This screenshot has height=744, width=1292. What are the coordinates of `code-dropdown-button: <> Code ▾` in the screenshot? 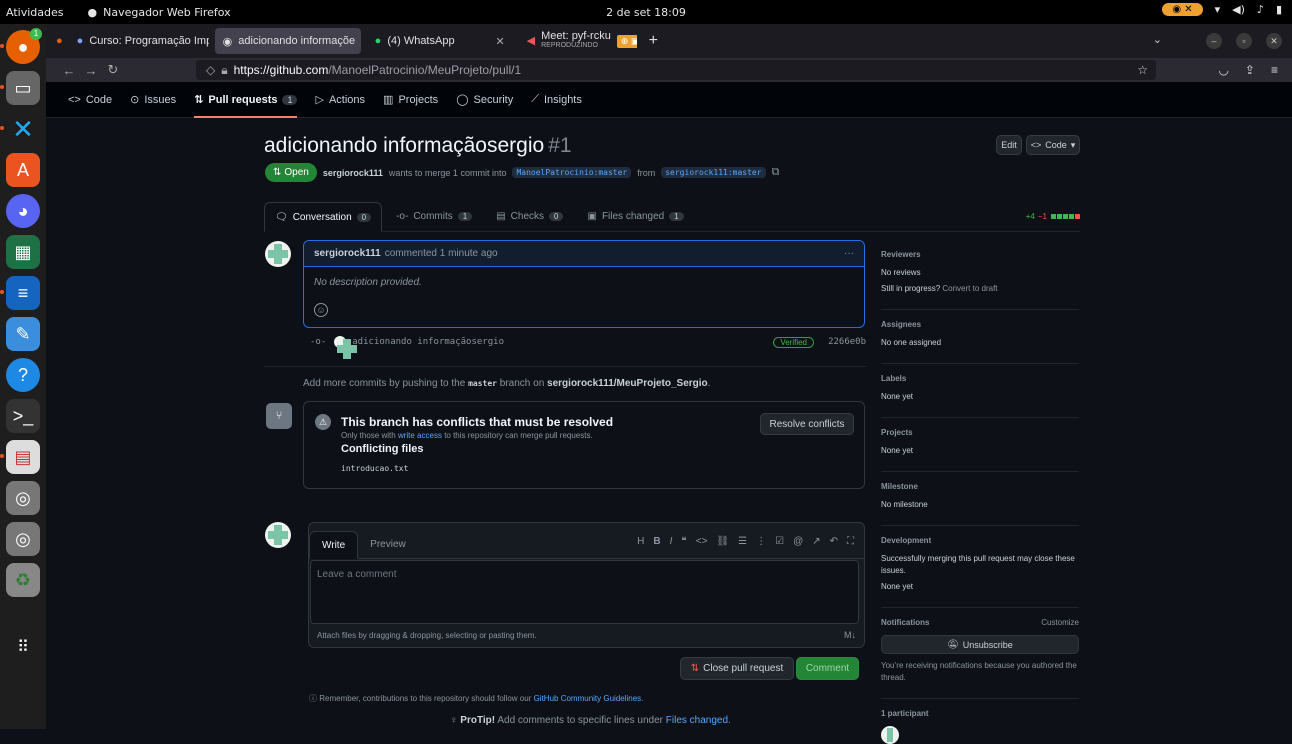 It's located at (1053, 145).